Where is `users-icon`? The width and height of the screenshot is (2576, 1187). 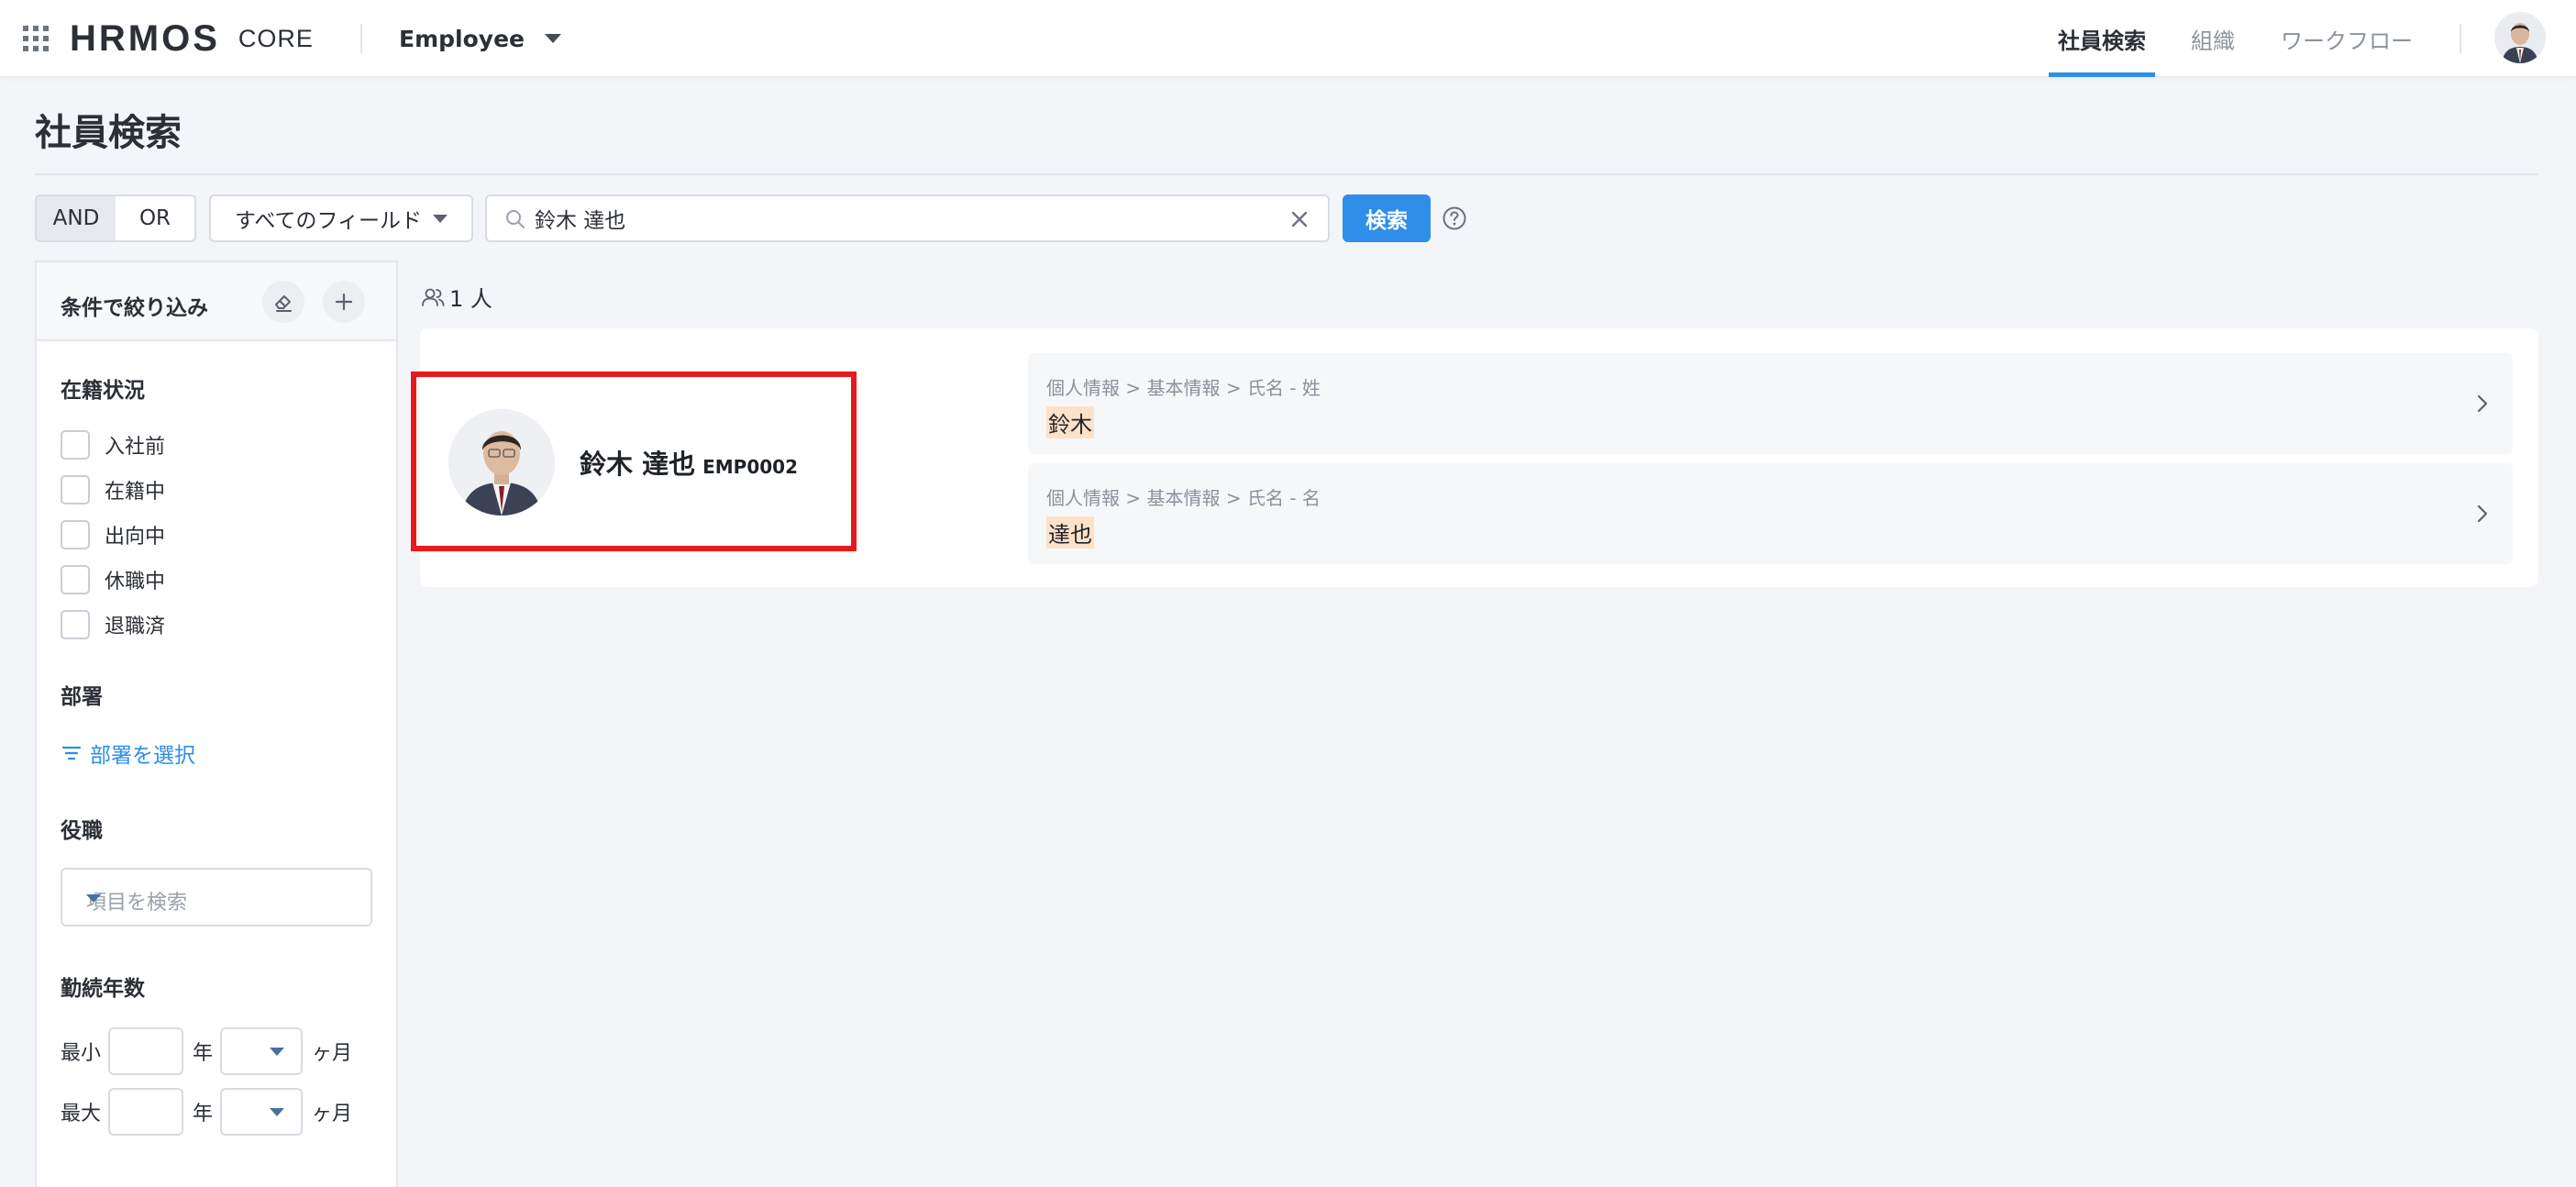 users-icon is located at coordinates (433, 297).